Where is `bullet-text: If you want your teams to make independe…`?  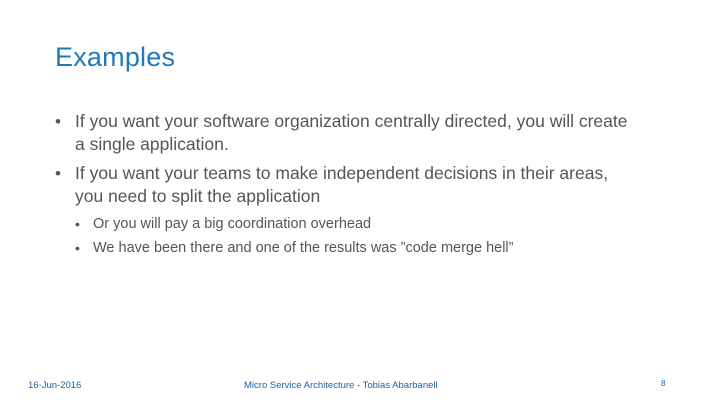 bullet-text: If you want your teams to make independe… is located at coordinates (342, 184).